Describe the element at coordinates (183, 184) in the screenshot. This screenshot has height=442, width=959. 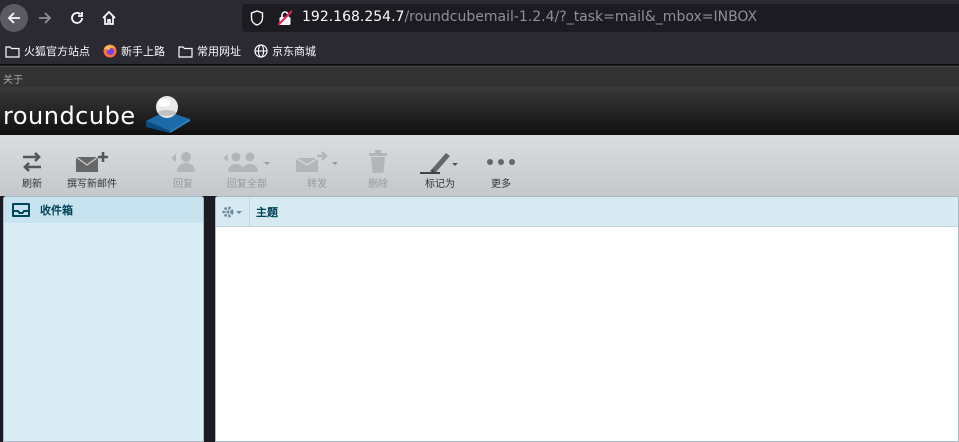
I see `reply-label: 回复` at that location.